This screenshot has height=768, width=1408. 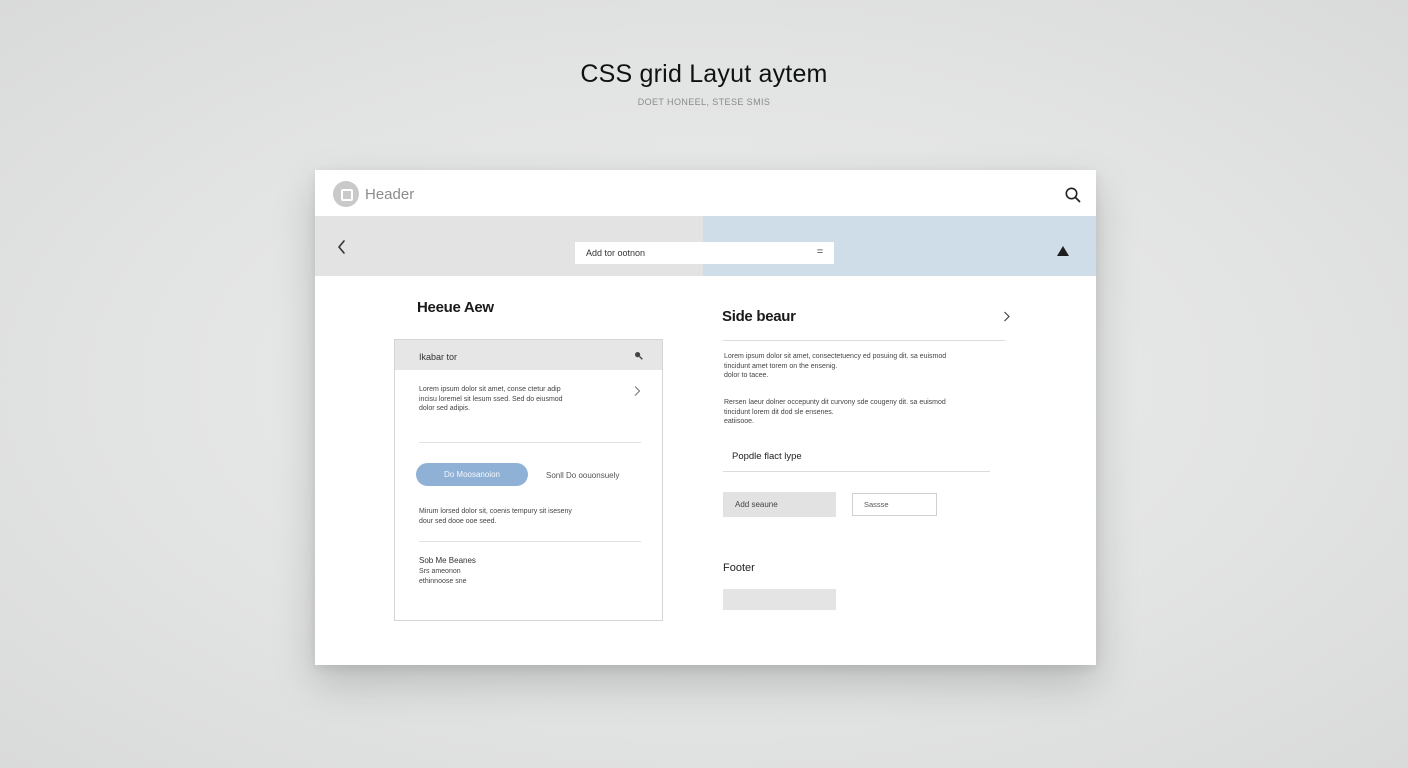 I want to click on back-button, so click(x=342, y=247).